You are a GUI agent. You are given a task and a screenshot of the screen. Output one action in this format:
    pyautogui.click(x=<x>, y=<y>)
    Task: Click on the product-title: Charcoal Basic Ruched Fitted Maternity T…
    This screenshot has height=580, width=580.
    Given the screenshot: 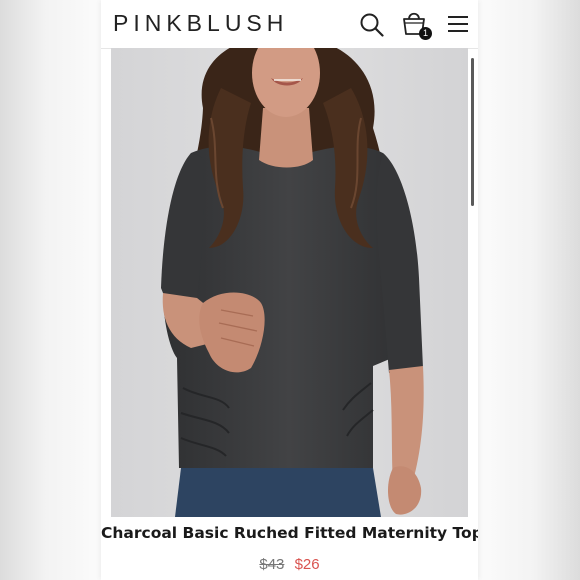 What is the action you would take?
    pyautogui.click(x=289, y=533)
    